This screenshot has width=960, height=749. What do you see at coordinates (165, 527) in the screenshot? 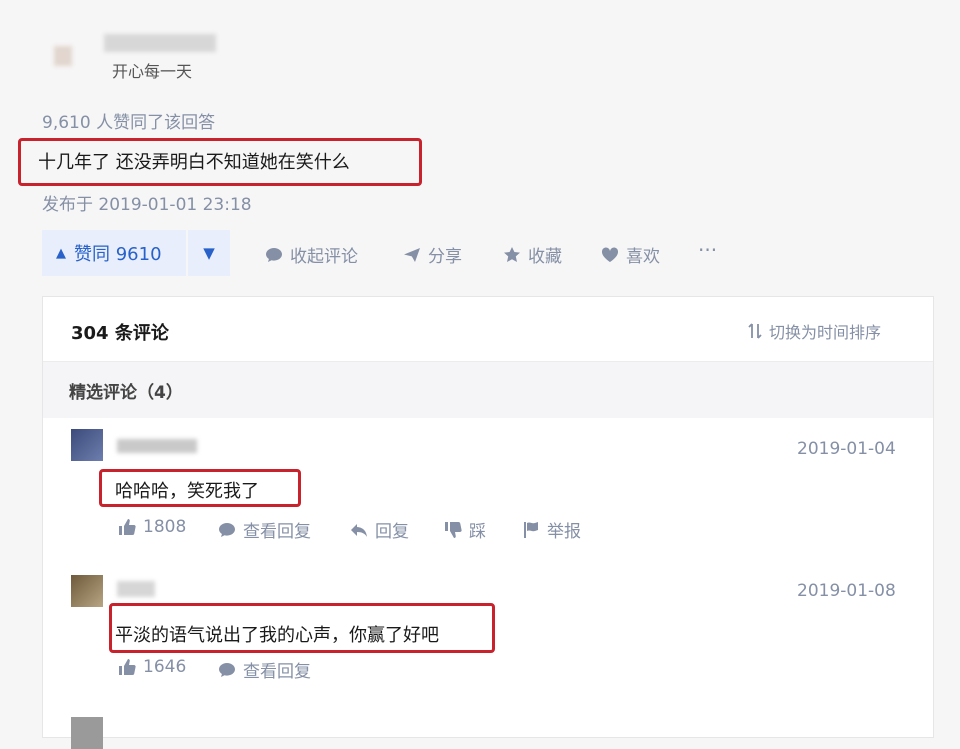
I see `comment-like-count: 1808` at bounding box center [165, 527].